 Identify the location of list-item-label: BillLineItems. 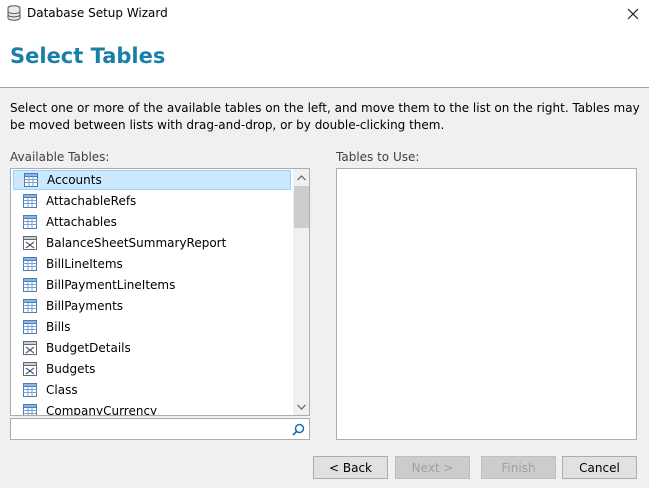
(84, 264).